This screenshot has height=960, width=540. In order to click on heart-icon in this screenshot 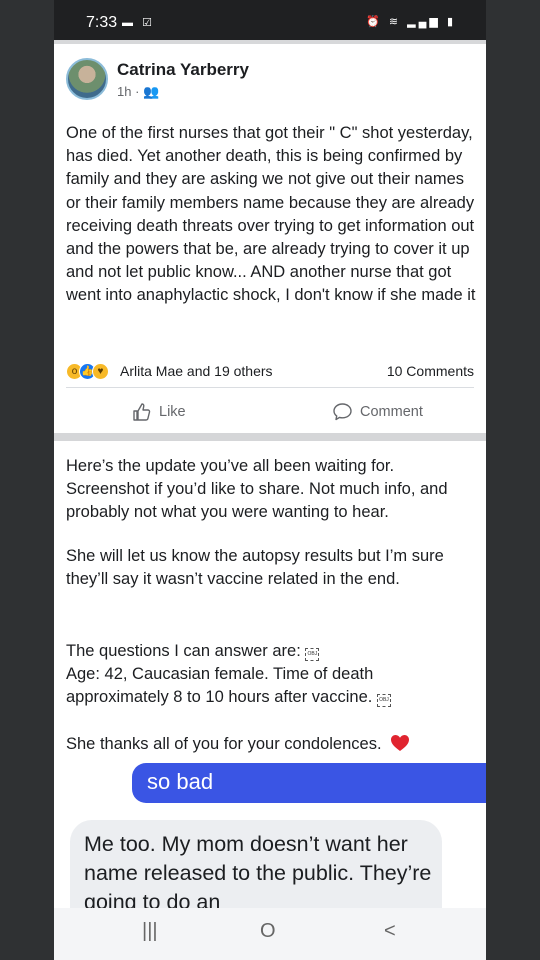, I will do `click(400, 743)`.